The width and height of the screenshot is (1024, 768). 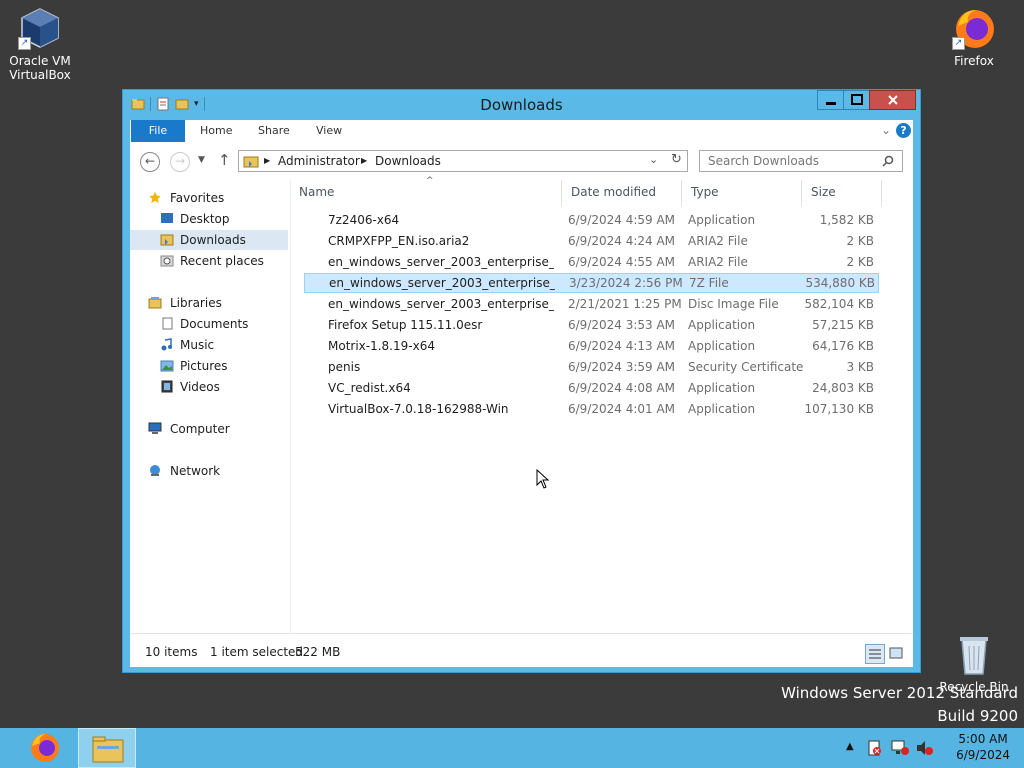 I want to click on column-header-type: Type, so click(x=742, y=193).